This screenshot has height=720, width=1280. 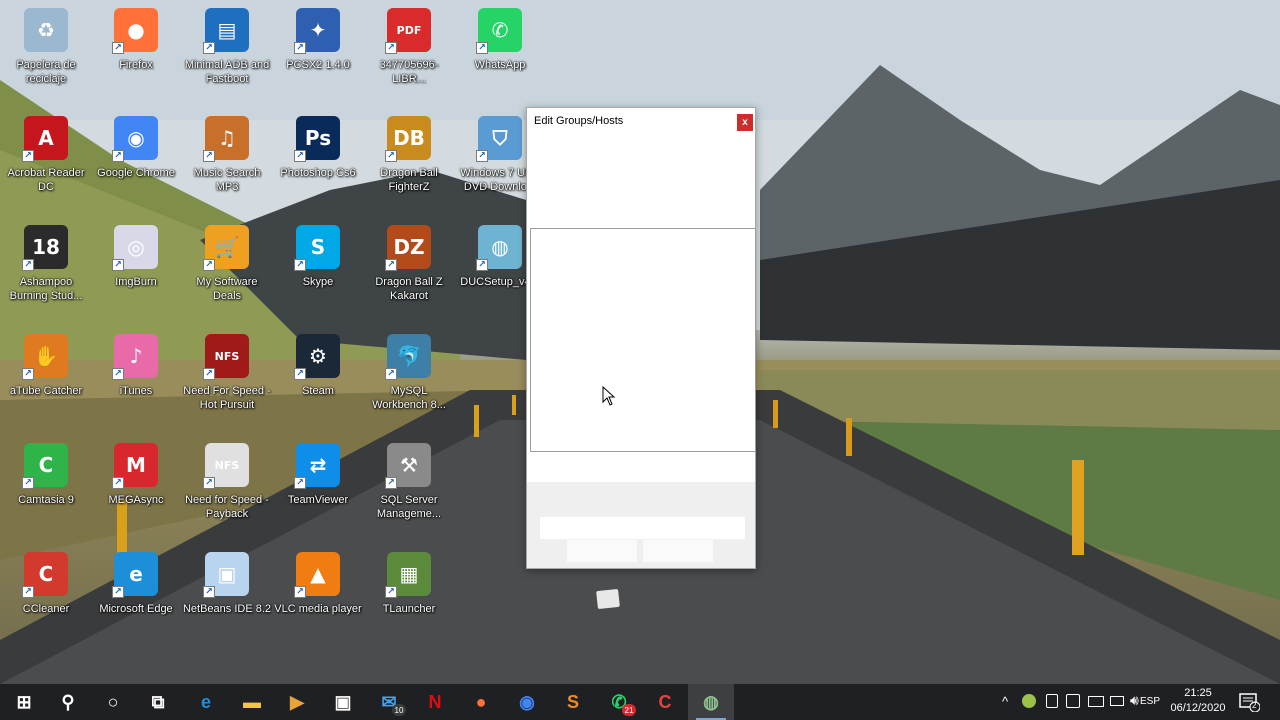 What do you see at coordinates (745, 122) in the screenshot?
I see `close-button: x` at bounding box center [745, 122].